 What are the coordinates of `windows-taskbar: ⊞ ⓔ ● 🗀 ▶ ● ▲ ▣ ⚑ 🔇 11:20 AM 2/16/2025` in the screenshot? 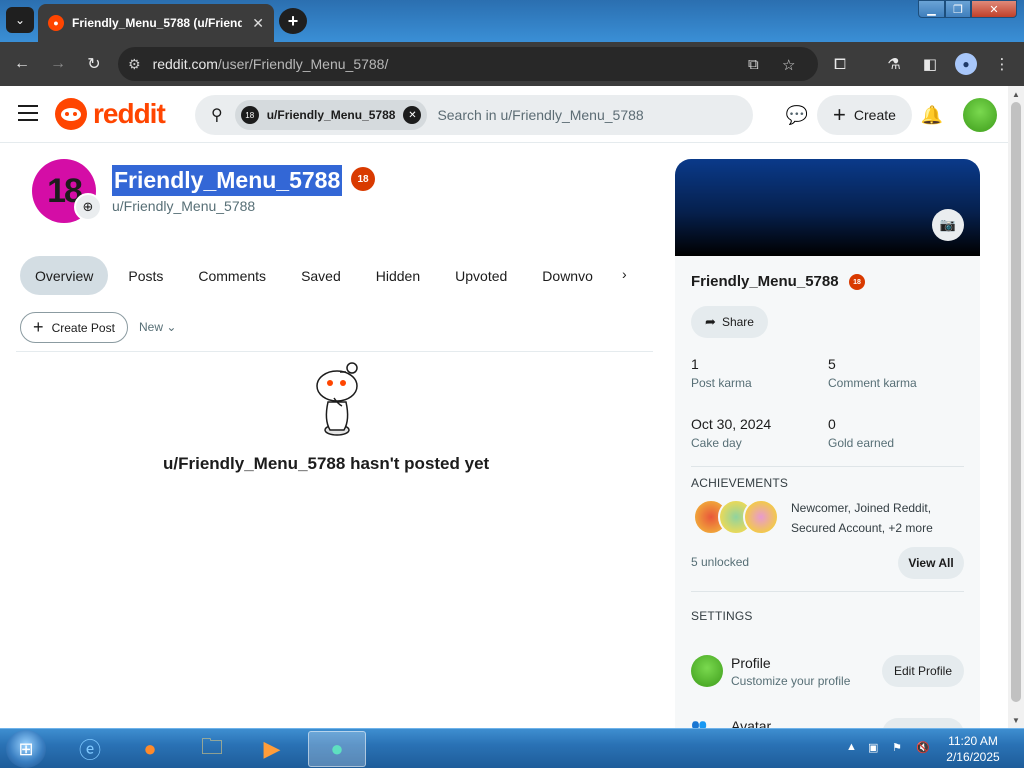 It's located at (512, 748).